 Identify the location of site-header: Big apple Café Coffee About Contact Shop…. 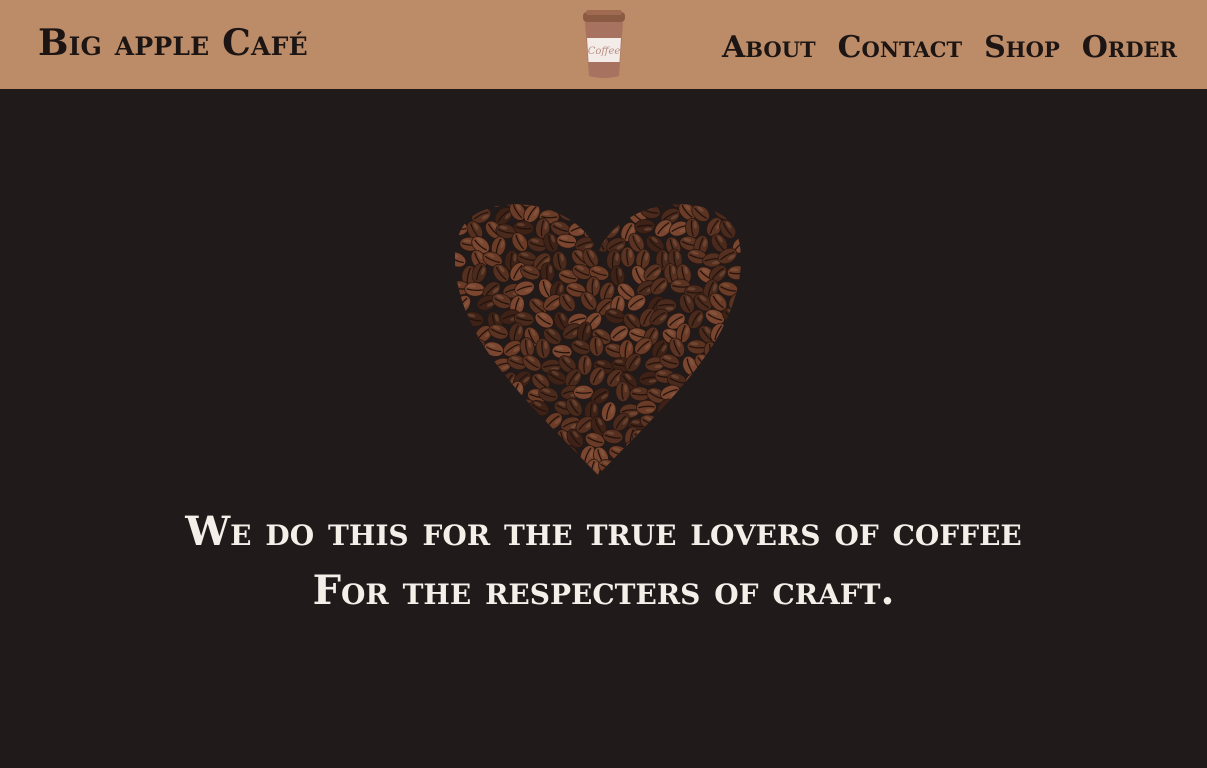
(603, 44).